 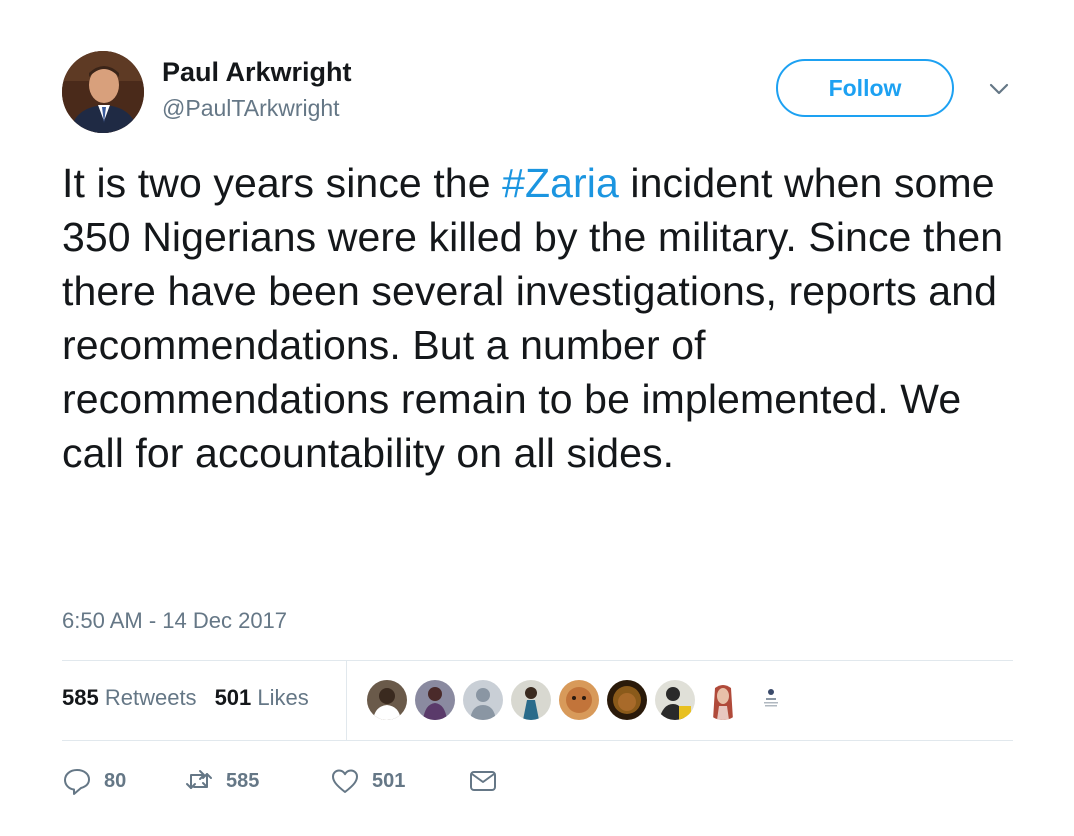 I want to click on stats-divider, so click(x=346, y=700).